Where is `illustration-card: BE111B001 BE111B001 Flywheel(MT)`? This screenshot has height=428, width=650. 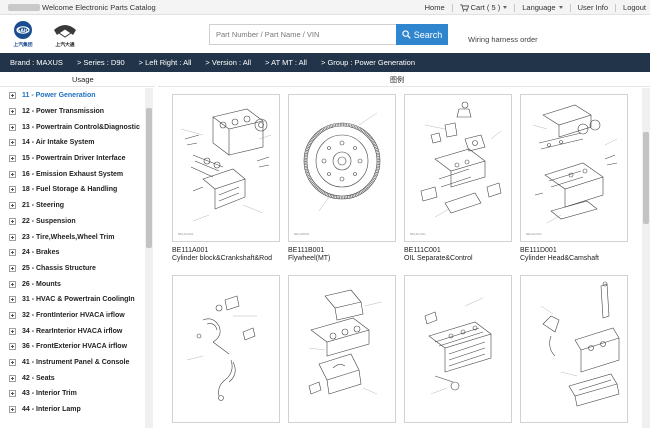
illustration-card: BE111B001 BE111B001 Flywheel(MT) is located at coordinates (342, 178).